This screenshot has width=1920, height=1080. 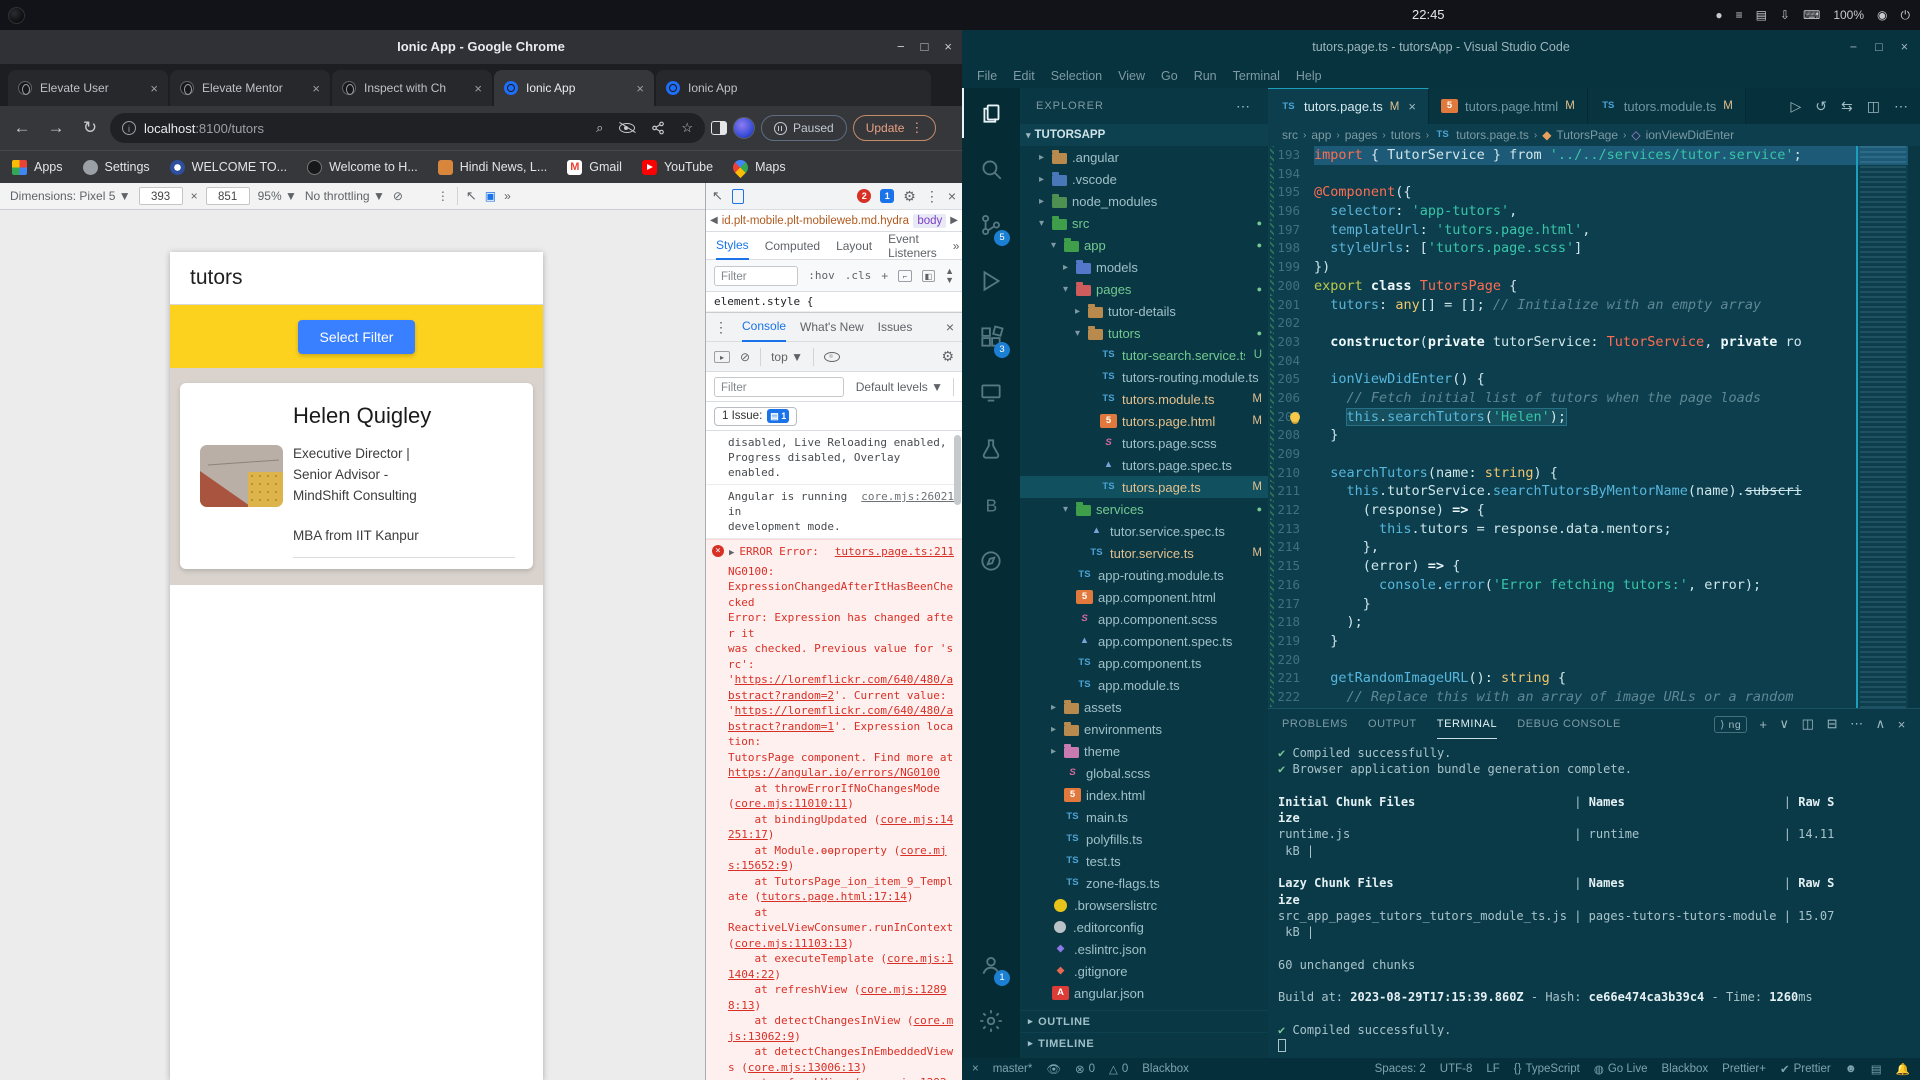 I want to click on status-icon: 🔔, so click(x=1903, y=1069).